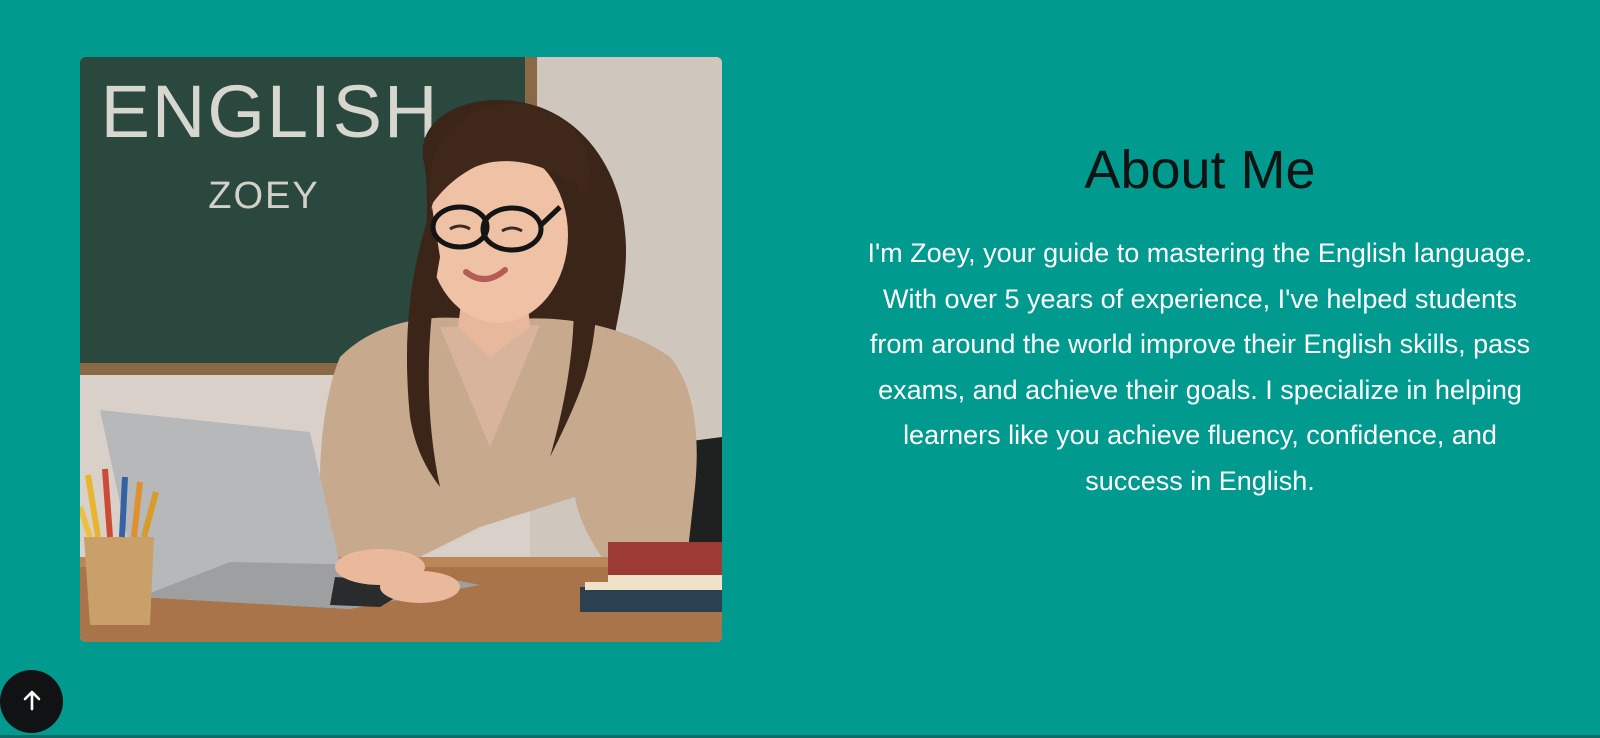  Describe the element at coordinates (270, 111) in the screenshot. I see `board-heading: ENGLISH` at that location.